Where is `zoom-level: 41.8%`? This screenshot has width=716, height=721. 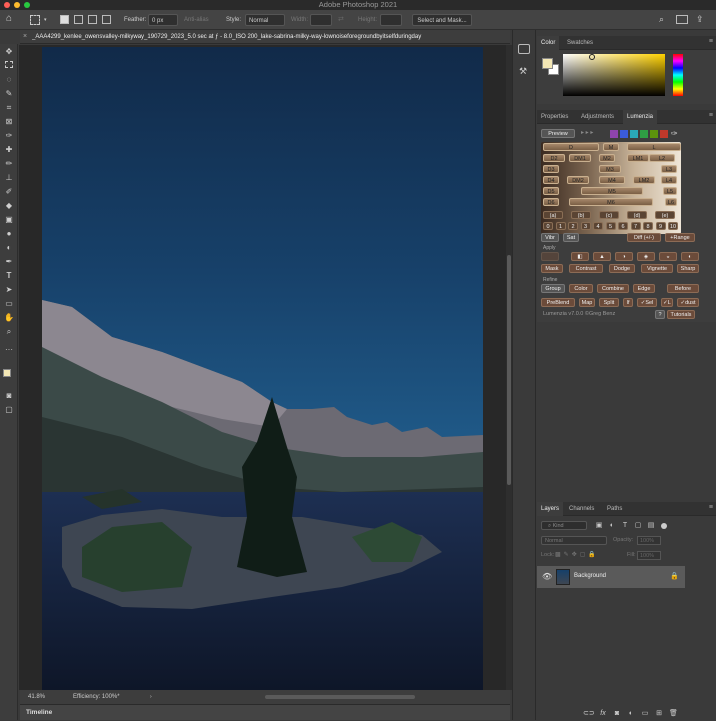
zoom-level: 41.8% is located at coordinates (36, 697).